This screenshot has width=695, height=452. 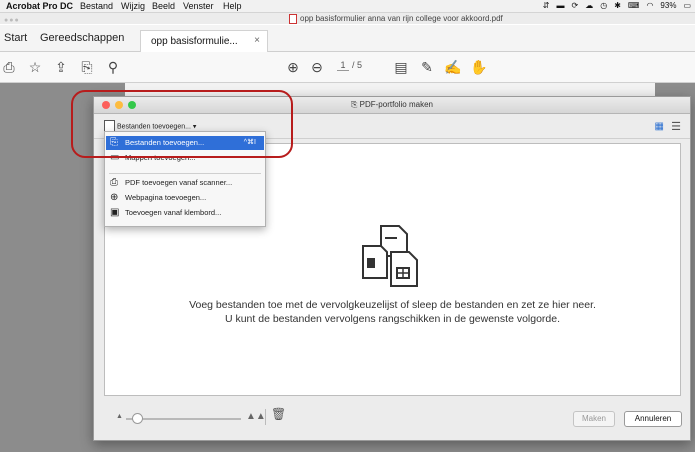 I want to click on toolbar: ⎙ ☆ ⇪ ⎘ ⚲ ⊕ ⊖ 1/ 5 ▤ ✎ ✍ ✋, so click(x=347, y=67).